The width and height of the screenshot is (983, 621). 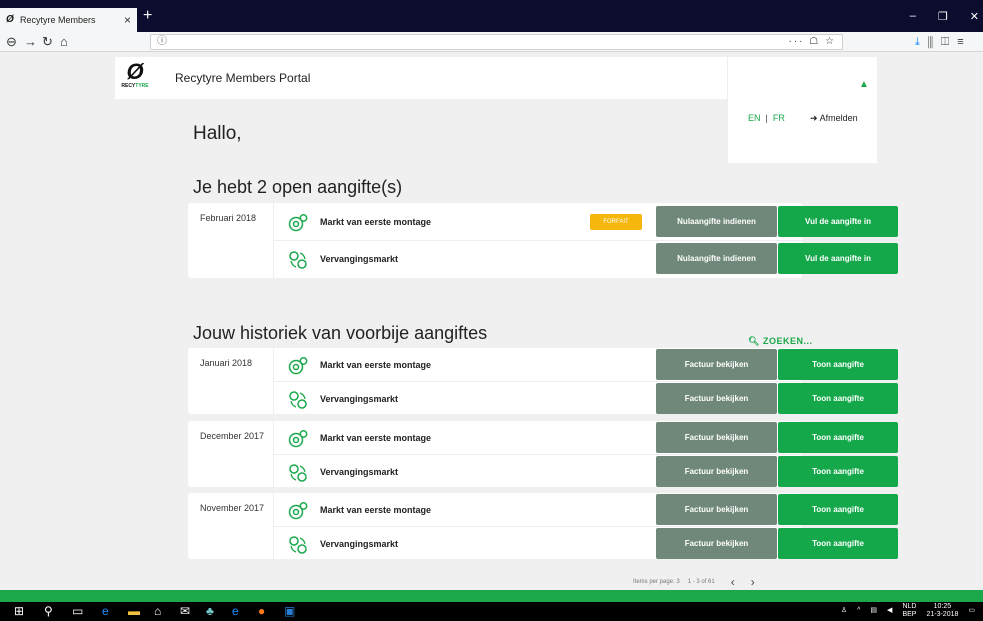 I want to click on url-bar: ⓘ ··· ☖ ☆, so click(x=496, y=42).